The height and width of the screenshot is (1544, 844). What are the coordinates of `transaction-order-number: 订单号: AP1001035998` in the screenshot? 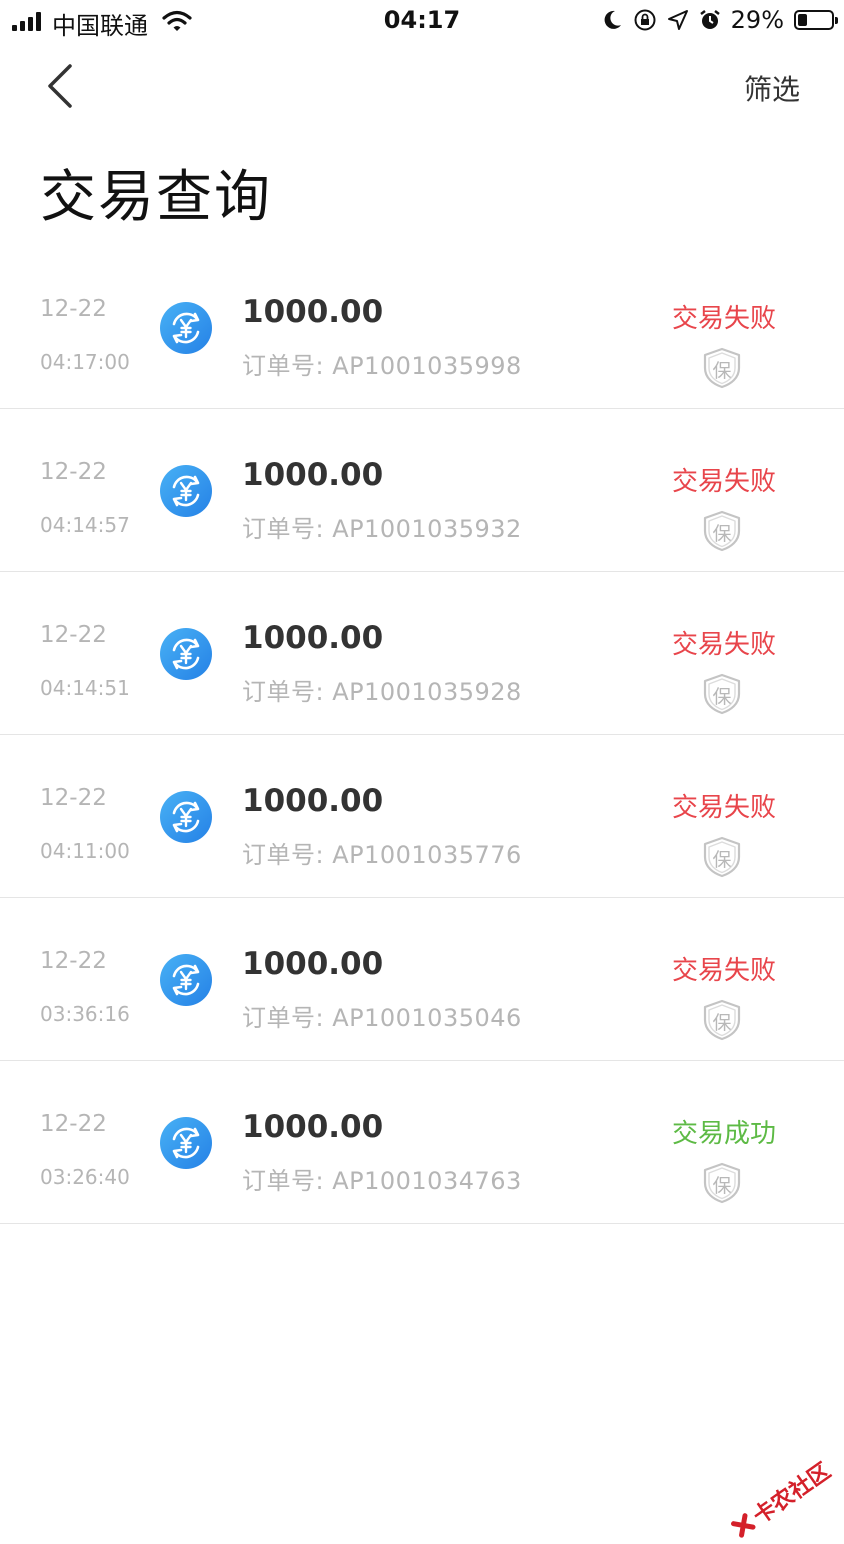 It's located at (382, 366).